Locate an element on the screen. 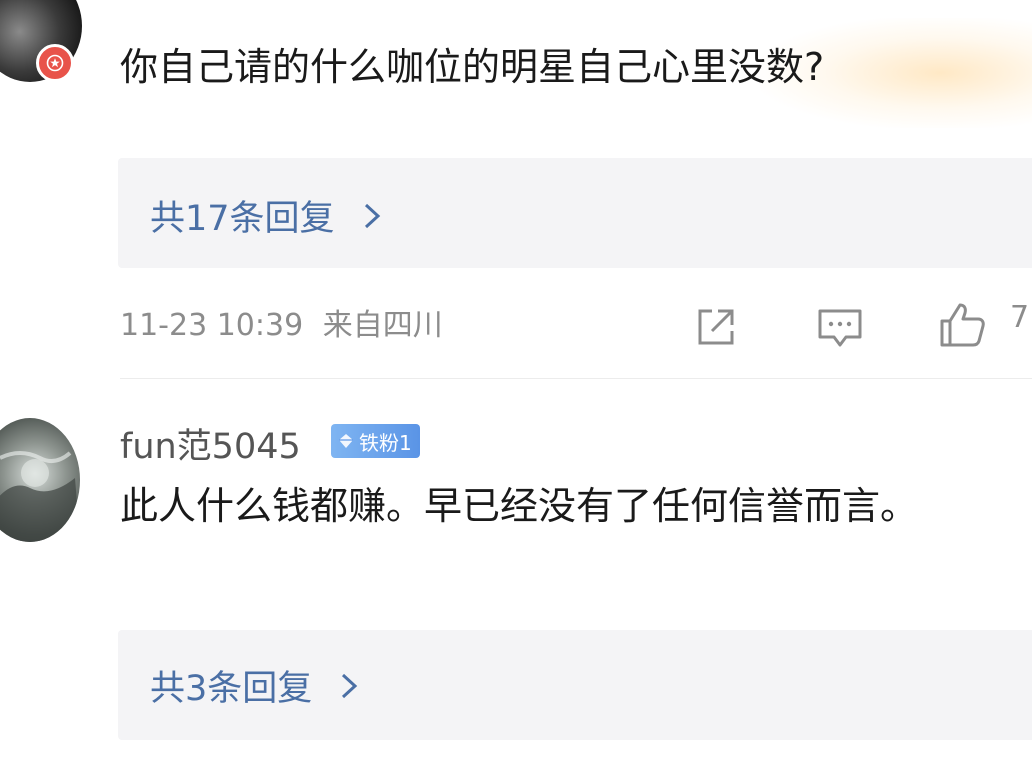  view-replies-link: 共17条回复 is located at coordinates (265, 215).